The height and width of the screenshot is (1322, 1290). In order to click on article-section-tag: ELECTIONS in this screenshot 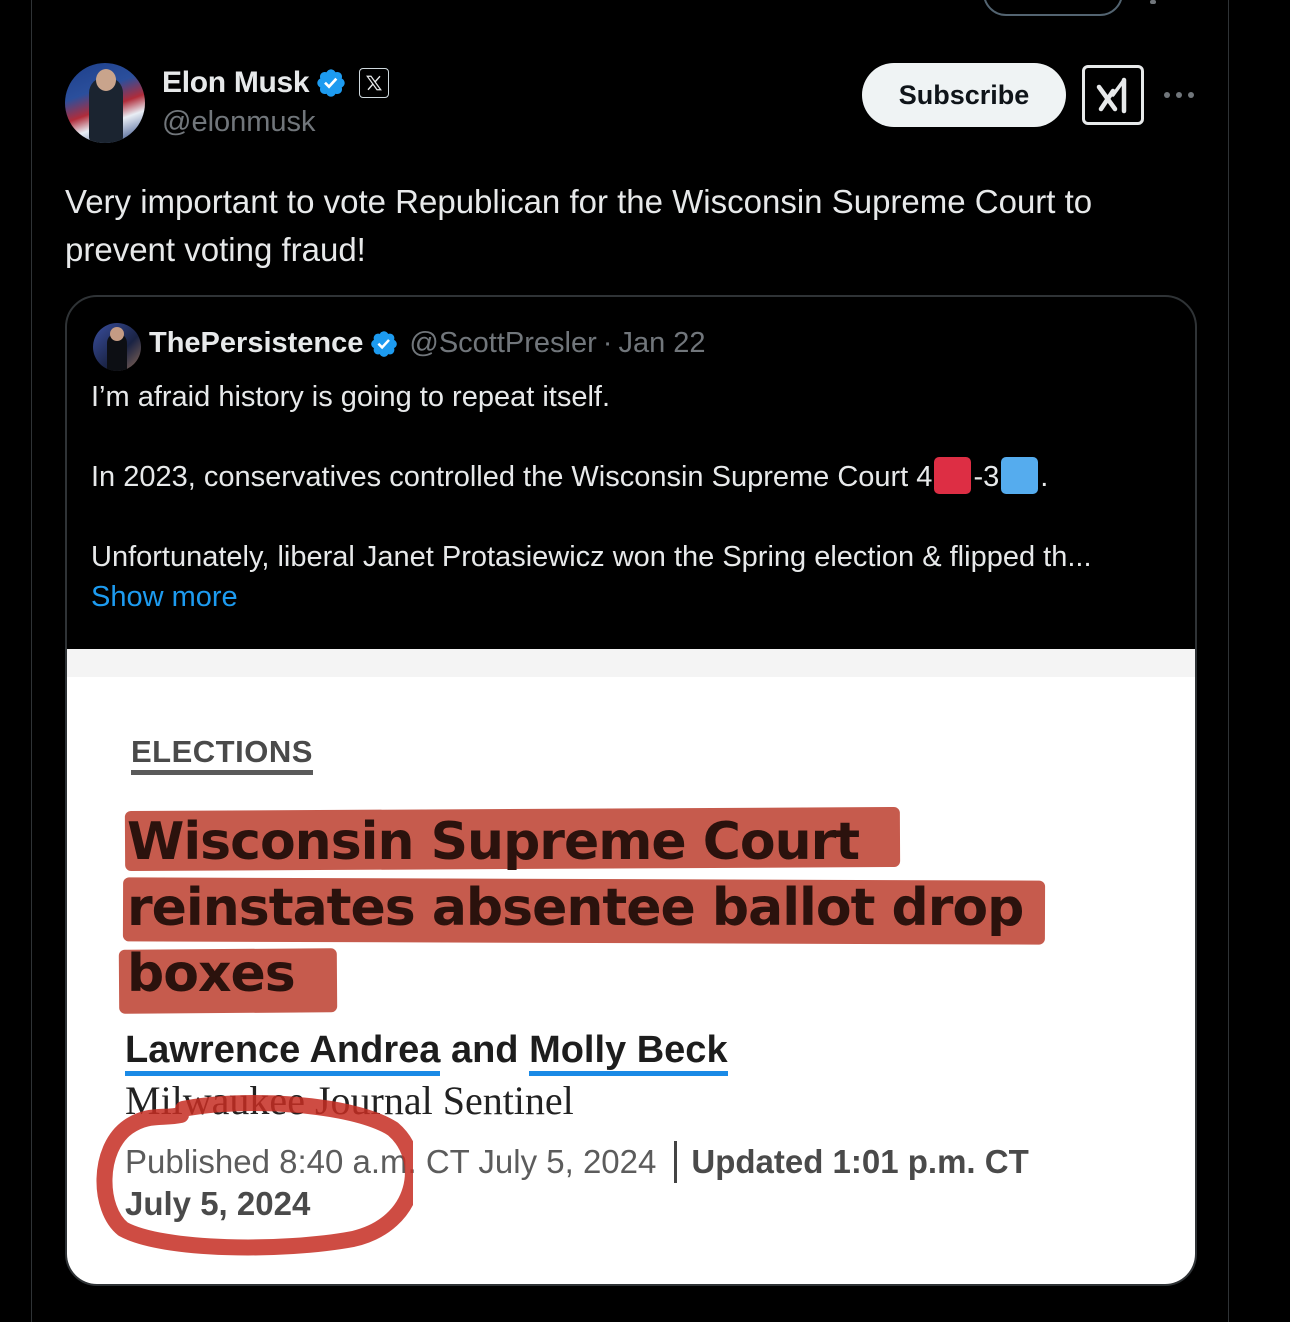, I will do `click(222, 755)`.